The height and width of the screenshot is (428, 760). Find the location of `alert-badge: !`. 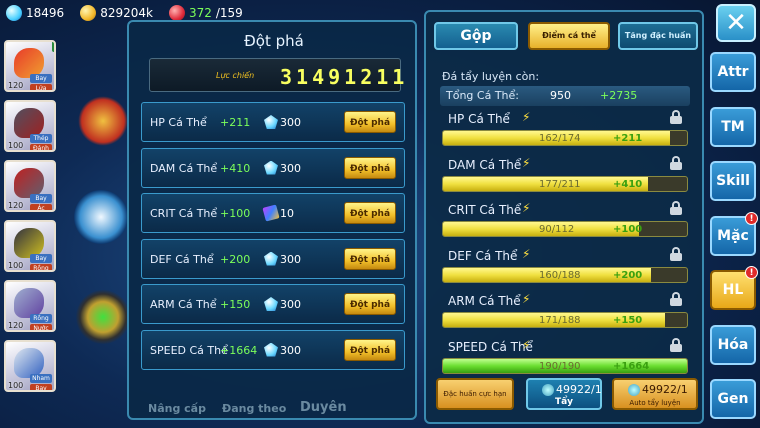

alert-badge: ! is located at coordinates (751, 218).